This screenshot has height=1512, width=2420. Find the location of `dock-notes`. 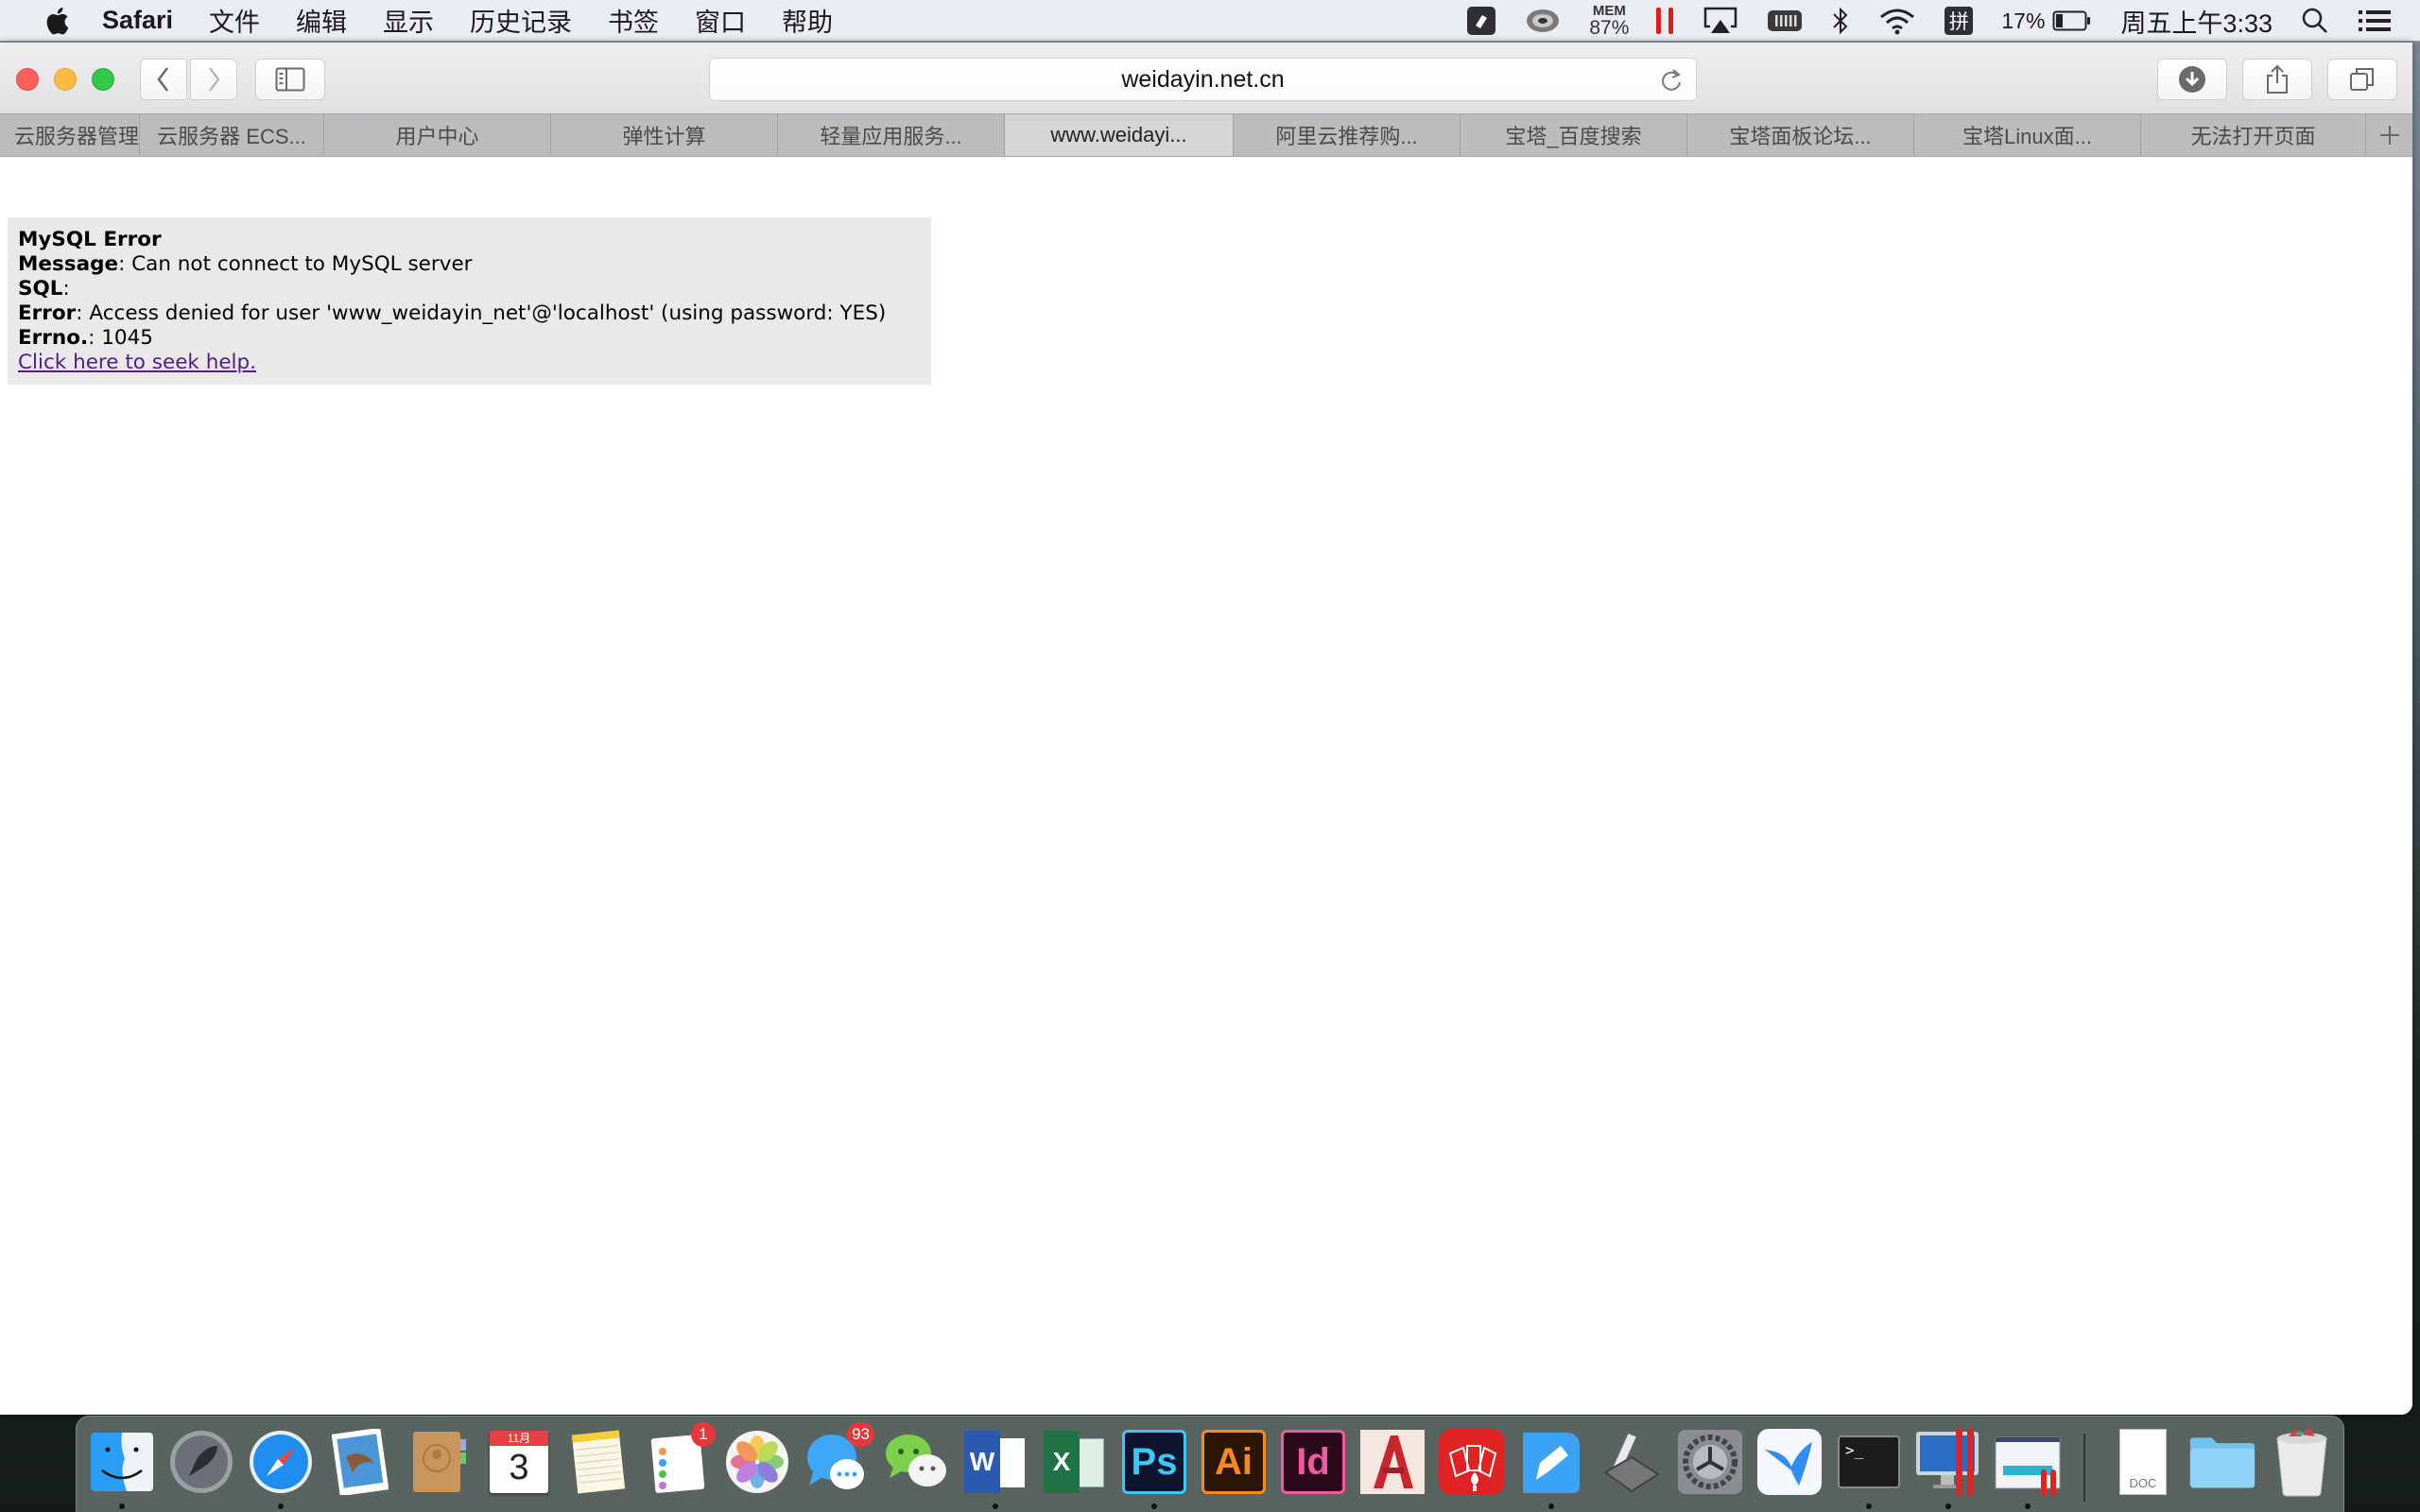

dock-notes is located at coordinates (598, 1462).